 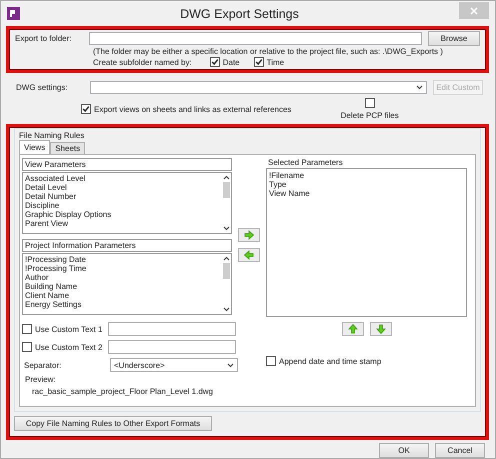 I want to click on list-item: !Filename, so click(x=366, y=175).